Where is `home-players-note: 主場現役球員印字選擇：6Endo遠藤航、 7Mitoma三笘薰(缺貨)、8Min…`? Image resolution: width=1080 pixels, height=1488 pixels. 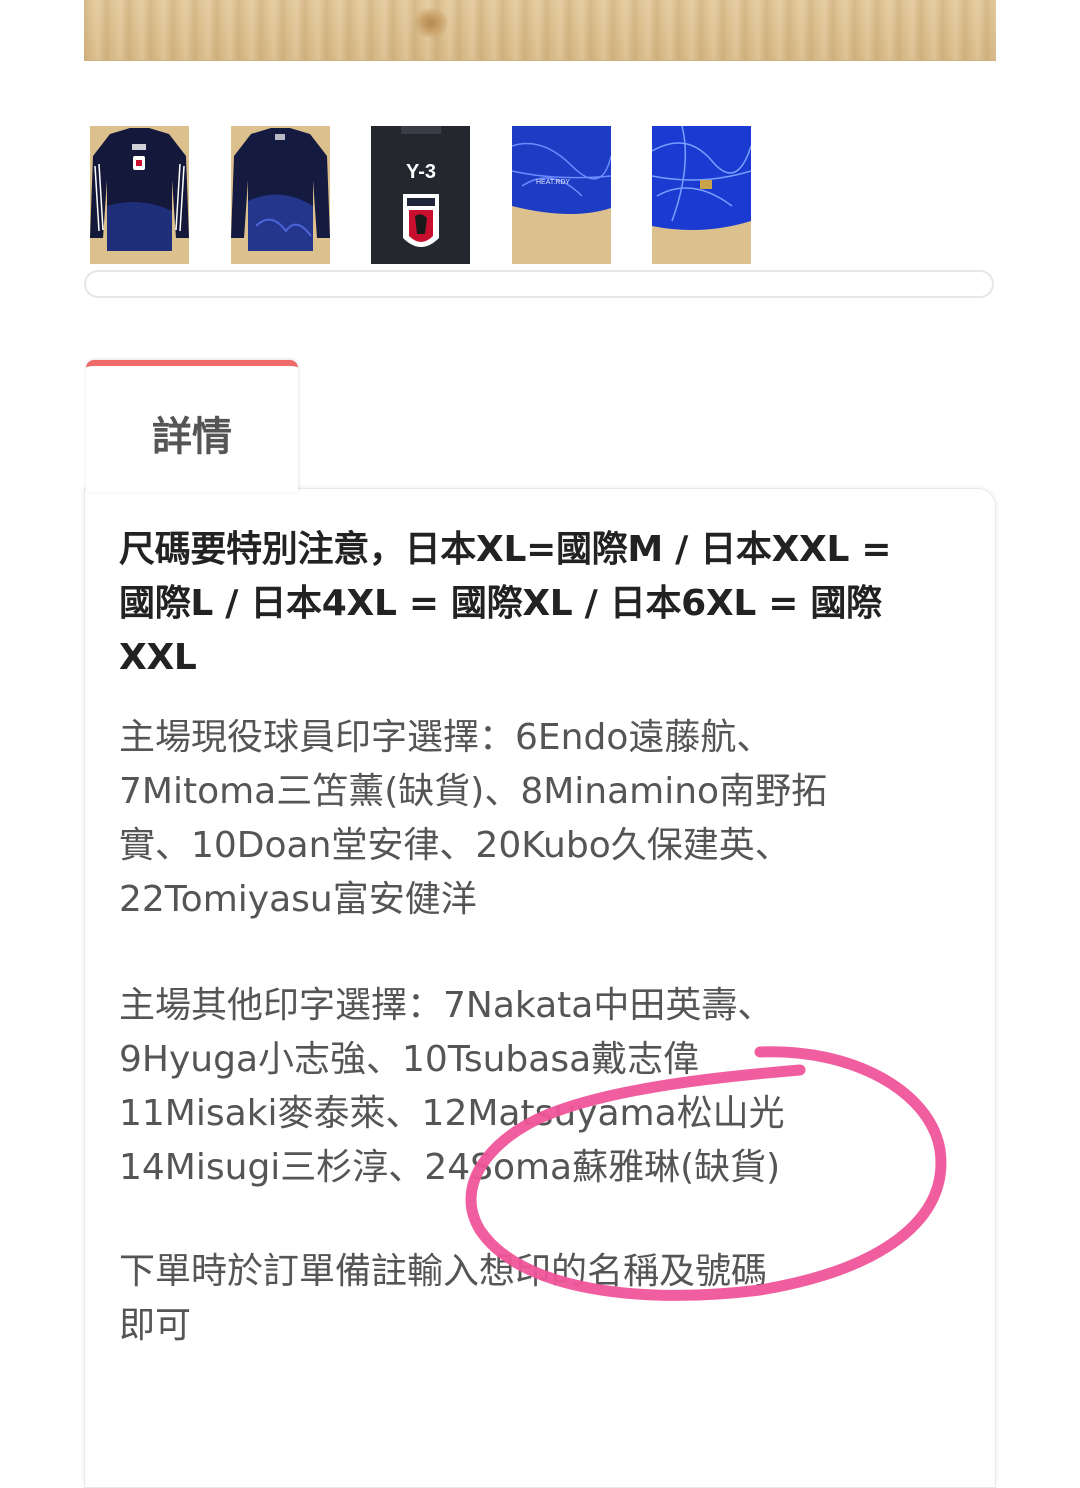 home-players-note: 主場現役球員印字選擇：6Endo遠藤航、 7Mitoma三笘薰(缺貨)、8Min… is located at coordinates (549, 819).